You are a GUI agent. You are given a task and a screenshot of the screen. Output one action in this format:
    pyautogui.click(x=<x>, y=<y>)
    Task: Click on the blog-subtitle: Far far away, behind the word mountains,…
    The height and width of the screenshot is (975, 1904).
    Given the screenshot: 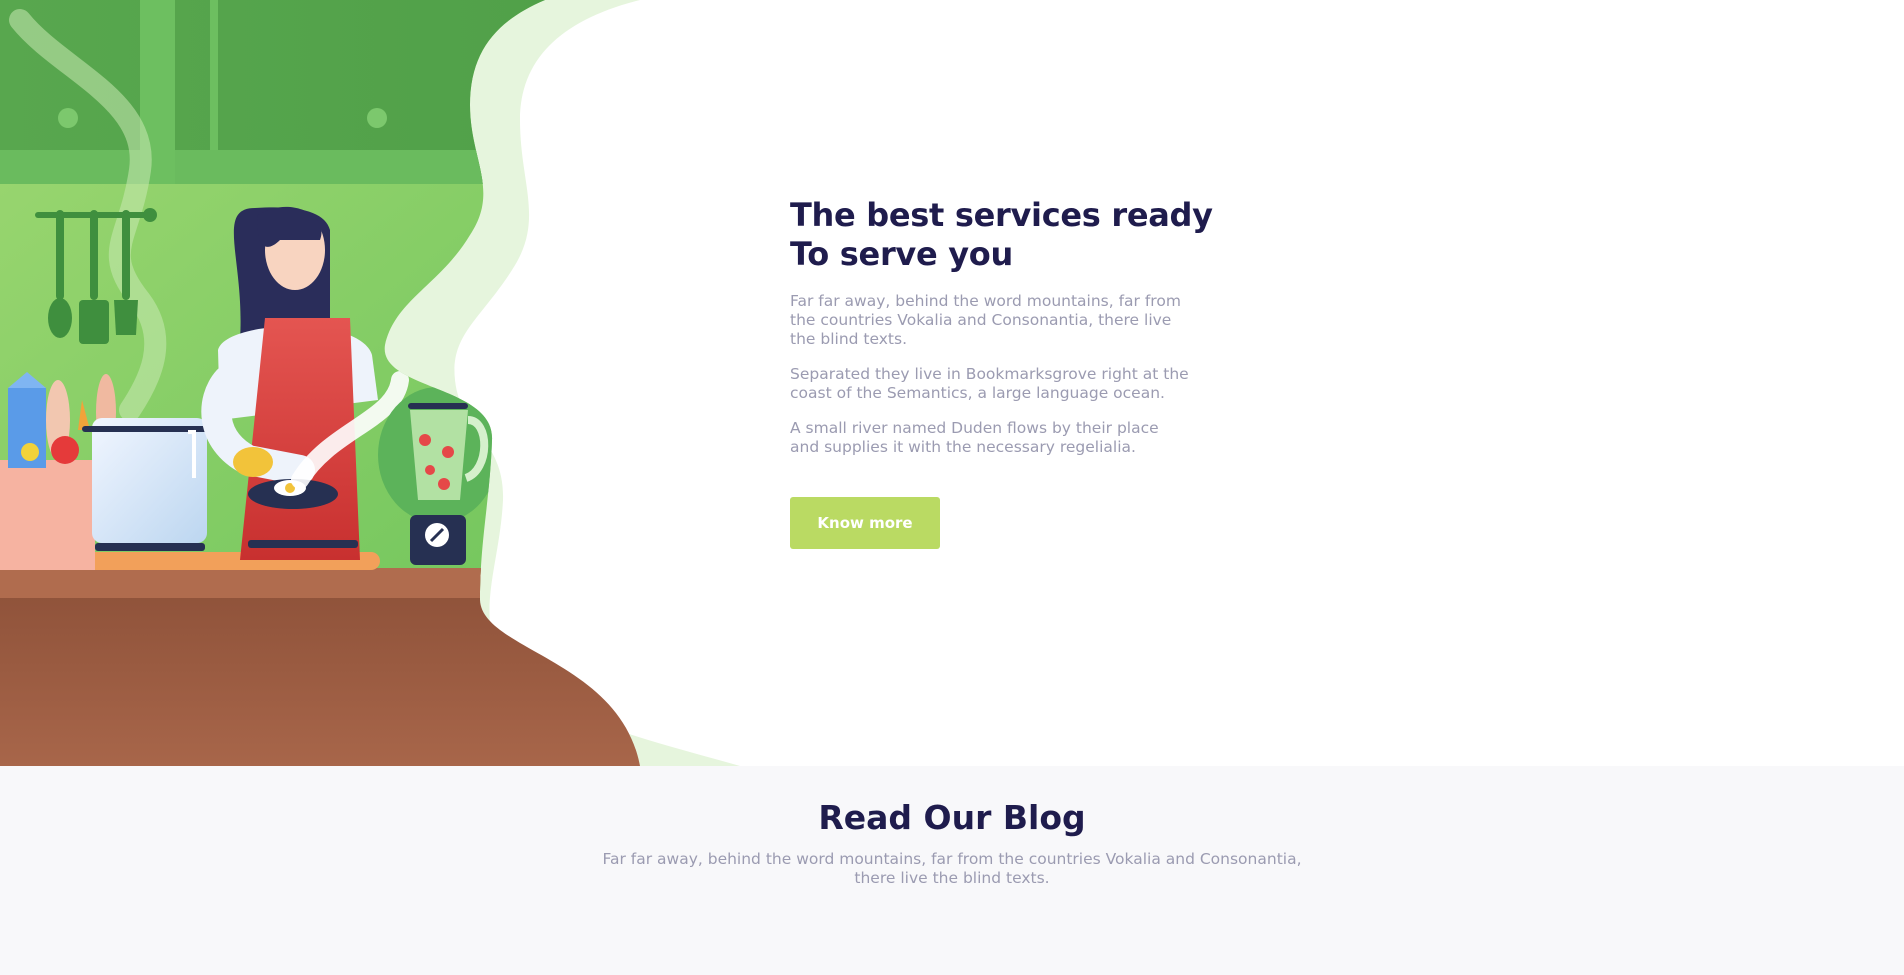 What is the action you would take?
    pyautogui.click(x=952, y=868)
    